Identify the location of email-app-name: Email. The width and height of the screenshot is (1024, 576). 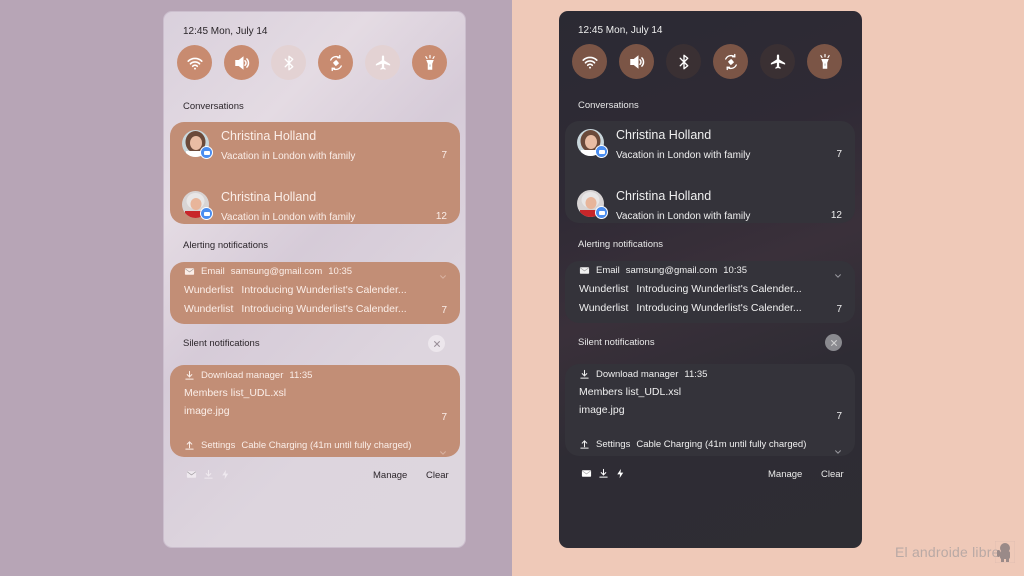
(213, 271).